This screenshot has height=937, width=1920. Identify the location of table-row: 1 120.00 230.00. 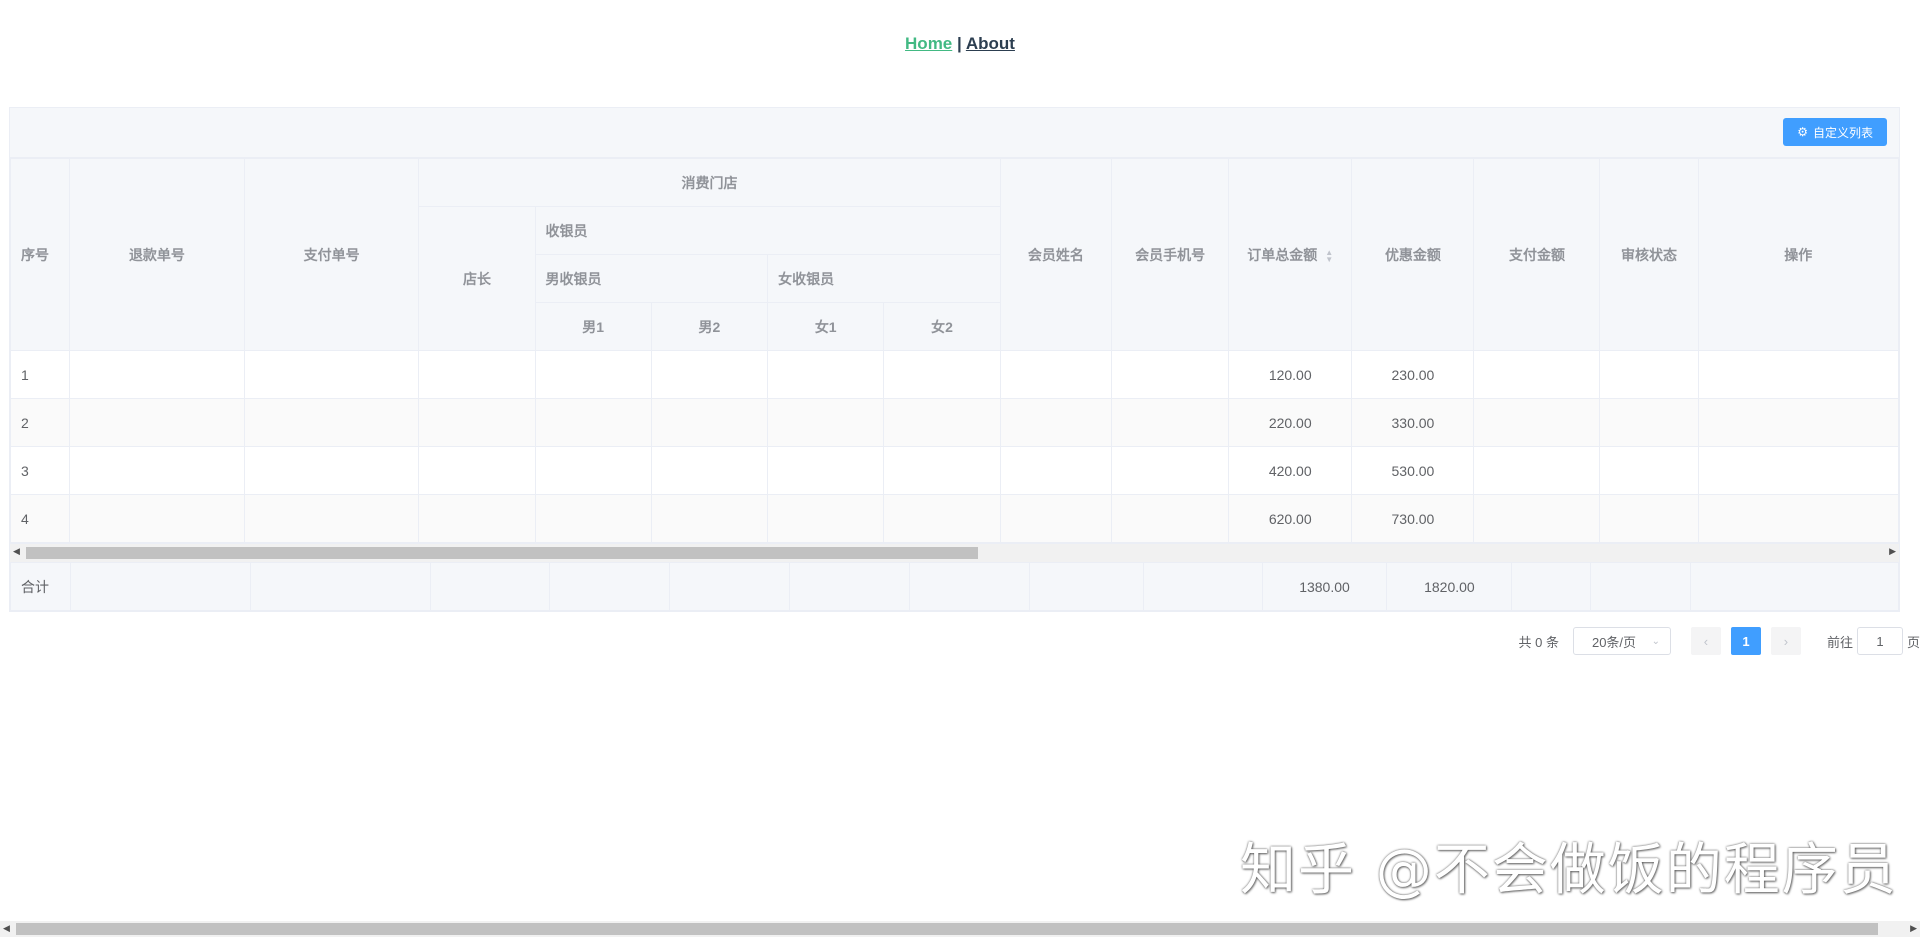
(954, 374).